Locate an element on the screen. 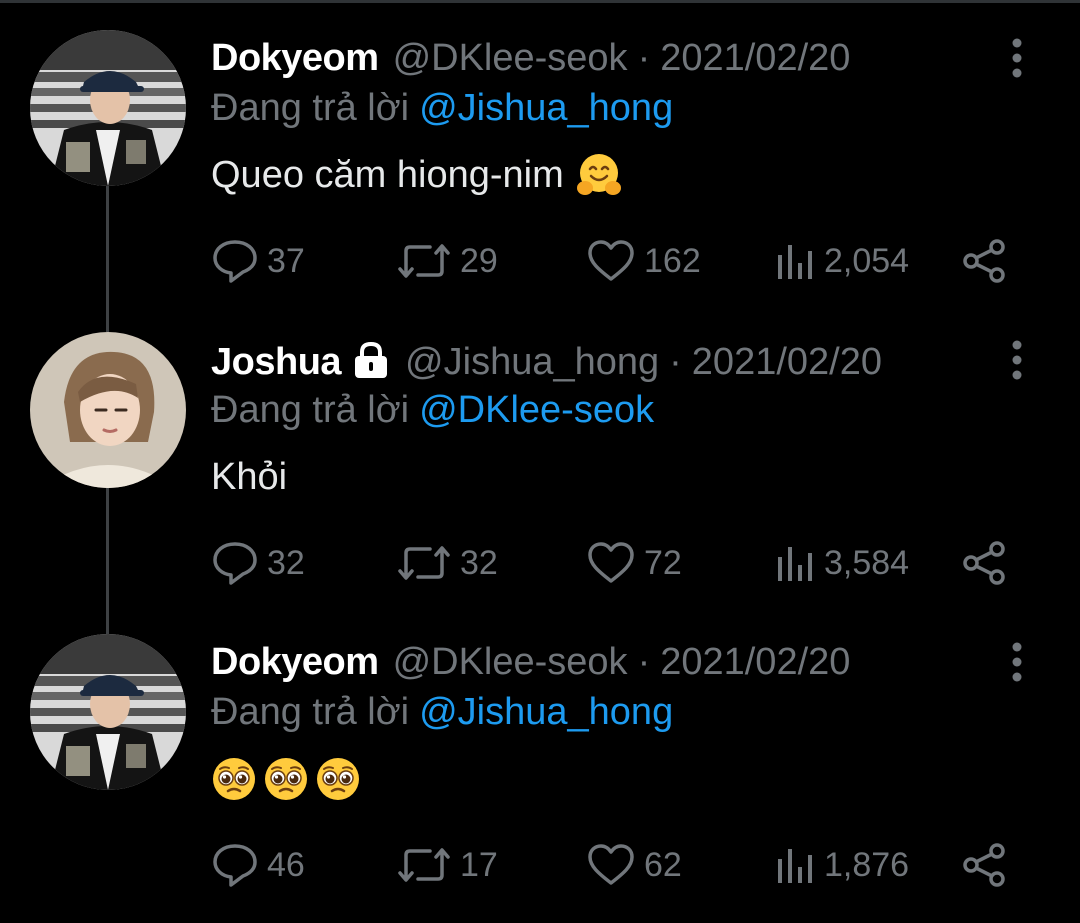 The height and width of the screenshot is (923, 1080). tweet-actions: 32 32 72 3,584 is located at coordinates (611, 563).